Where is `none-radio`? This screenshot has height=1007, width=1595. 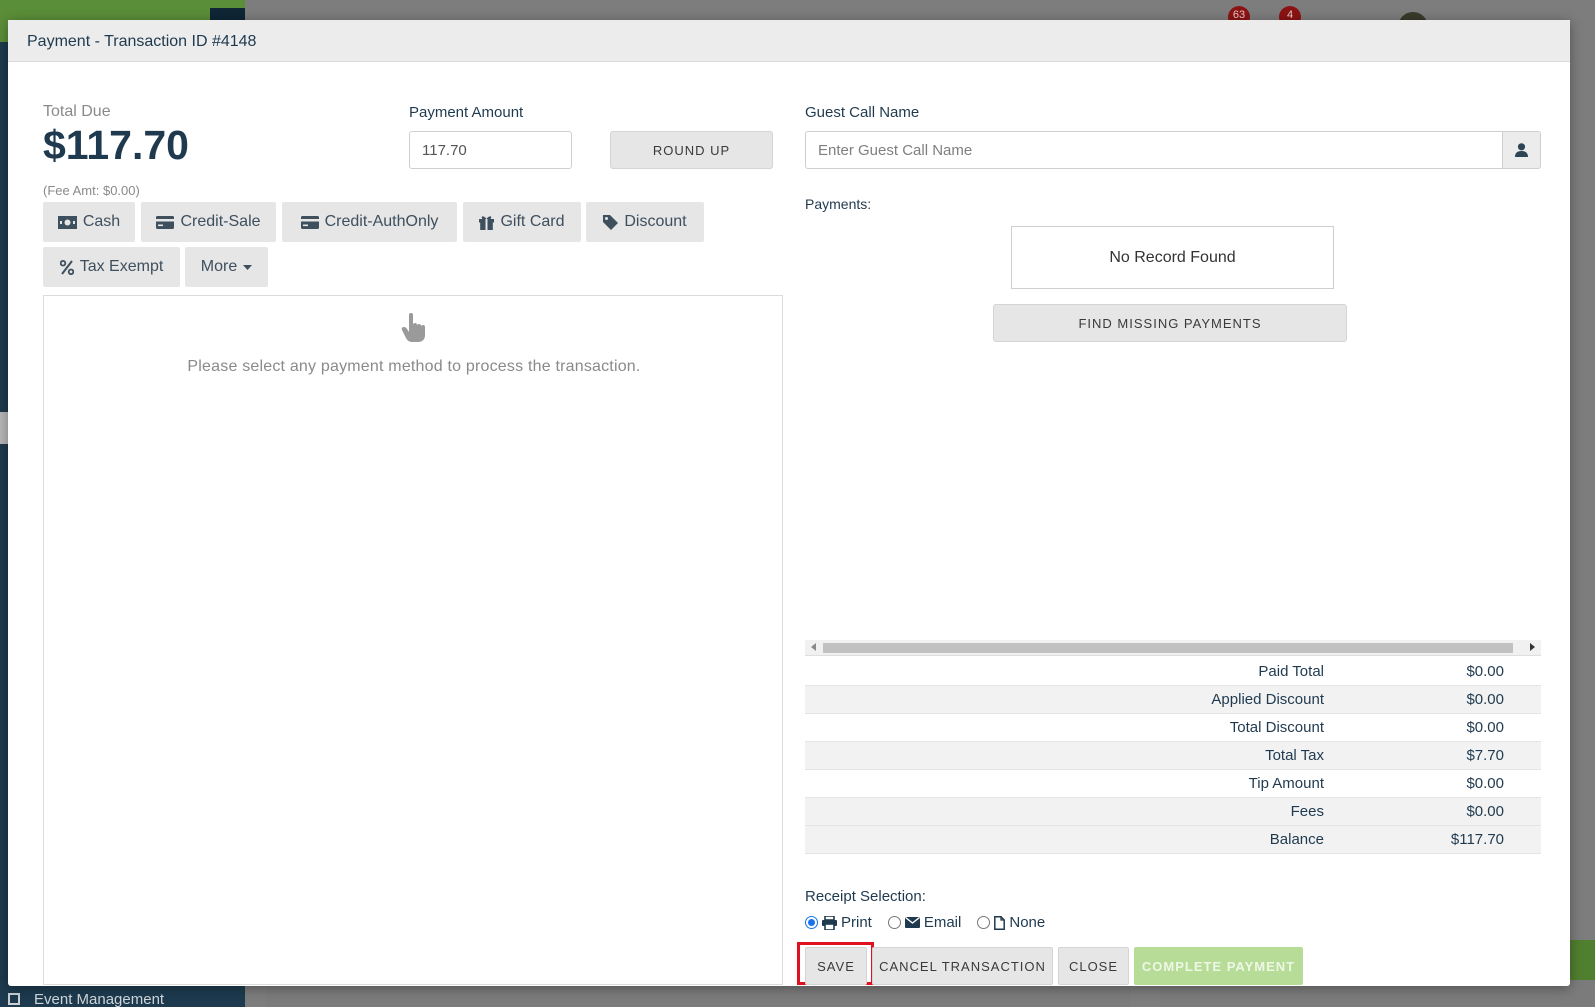
none-radio is located at coordinates (984, 922).